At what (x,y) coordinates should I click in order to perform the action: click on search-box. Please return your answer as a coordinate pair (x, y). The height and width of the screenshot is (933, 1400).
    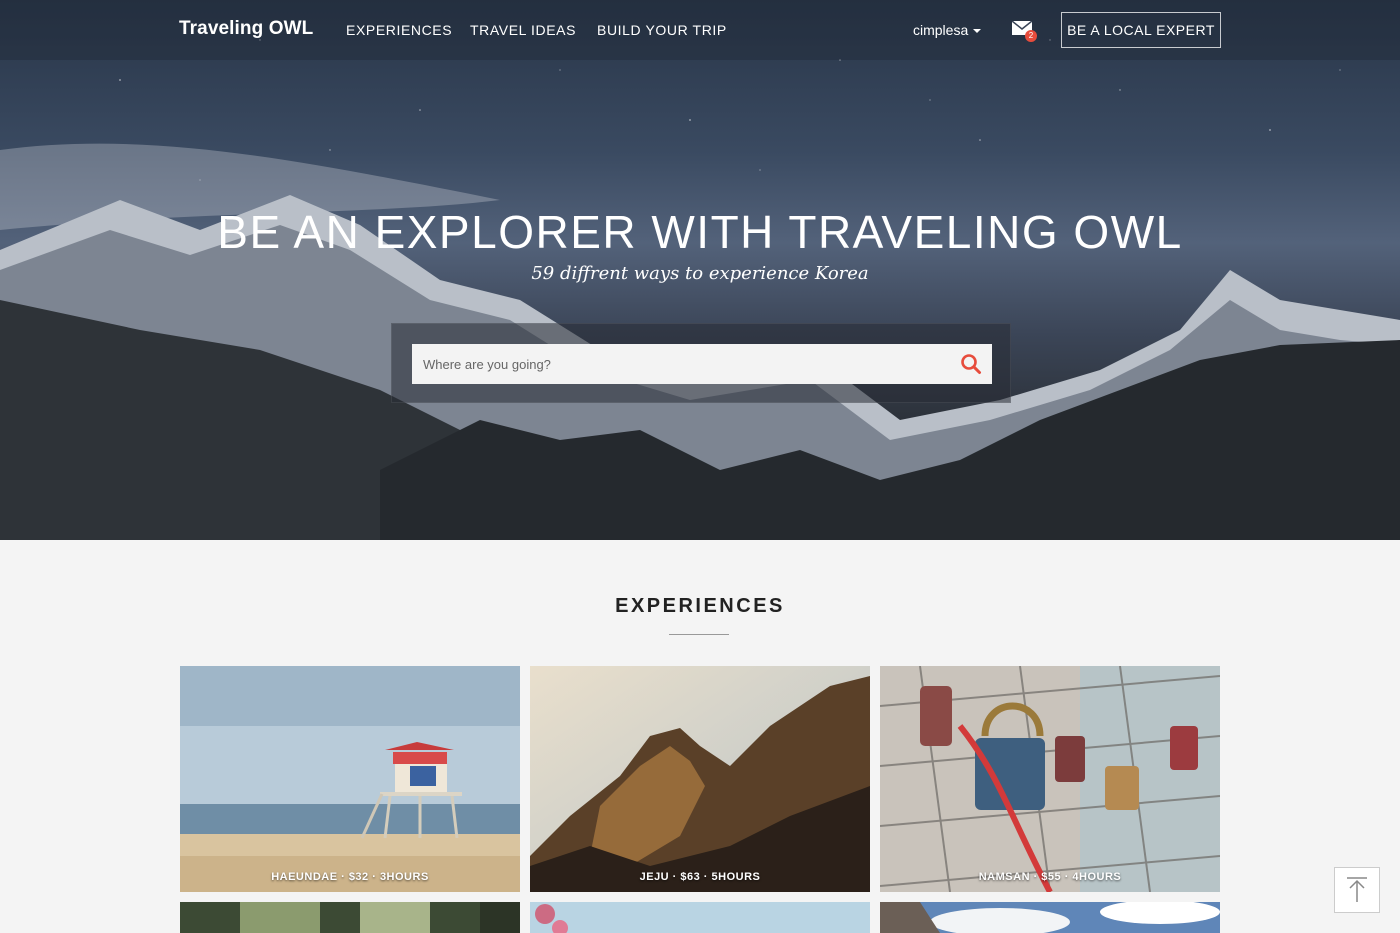
    Looking at the image, I should click on (701, 363).